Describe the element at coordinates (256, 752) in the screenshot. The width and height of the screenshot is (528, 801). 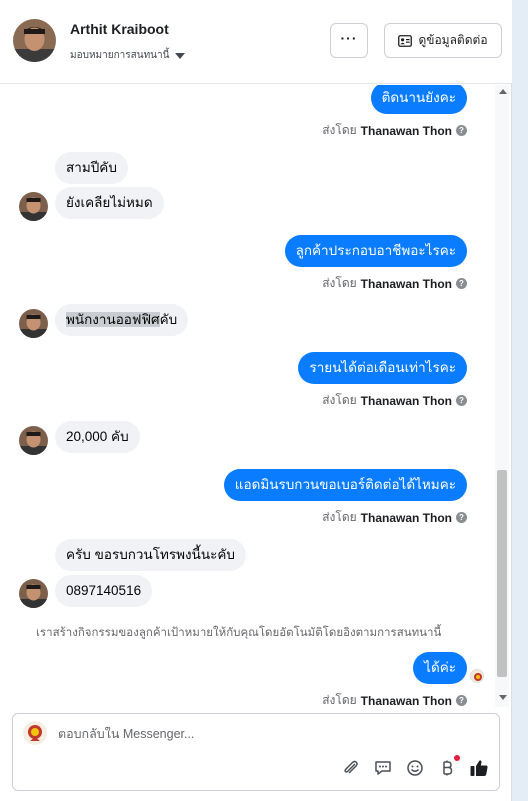
I see `reply-composer` at that location.